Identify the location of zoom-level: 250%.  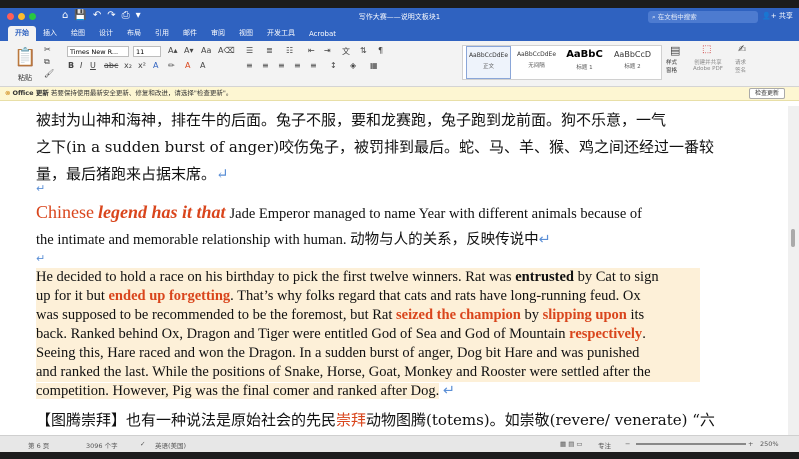
(769, 444).